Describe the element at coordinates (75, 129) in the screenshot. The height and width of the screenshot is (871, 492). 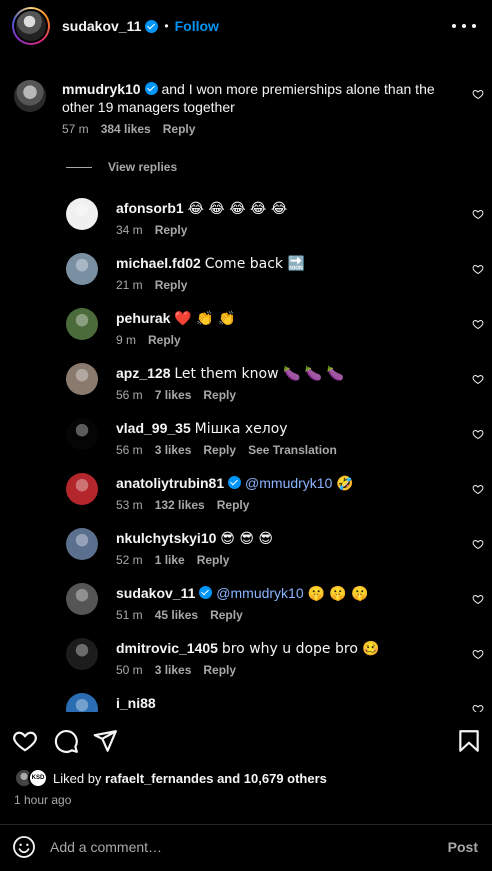
I see `comment-time: 57 m` at that location.